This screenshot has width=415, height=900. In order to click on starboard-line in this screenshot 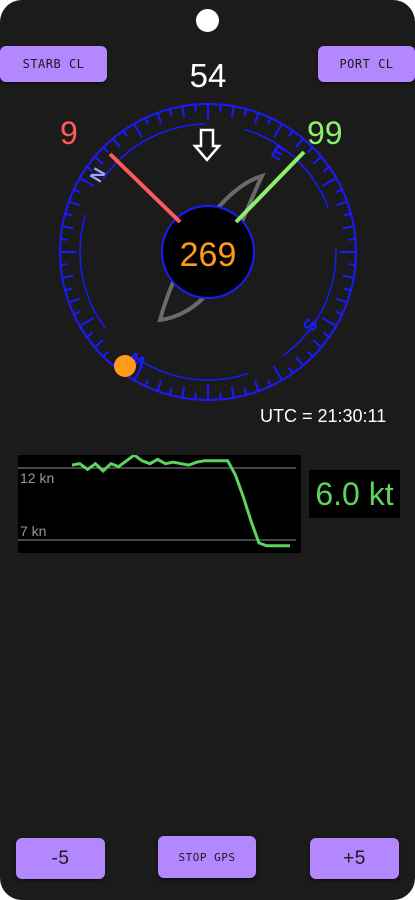, I will do `click(145, 188)`.